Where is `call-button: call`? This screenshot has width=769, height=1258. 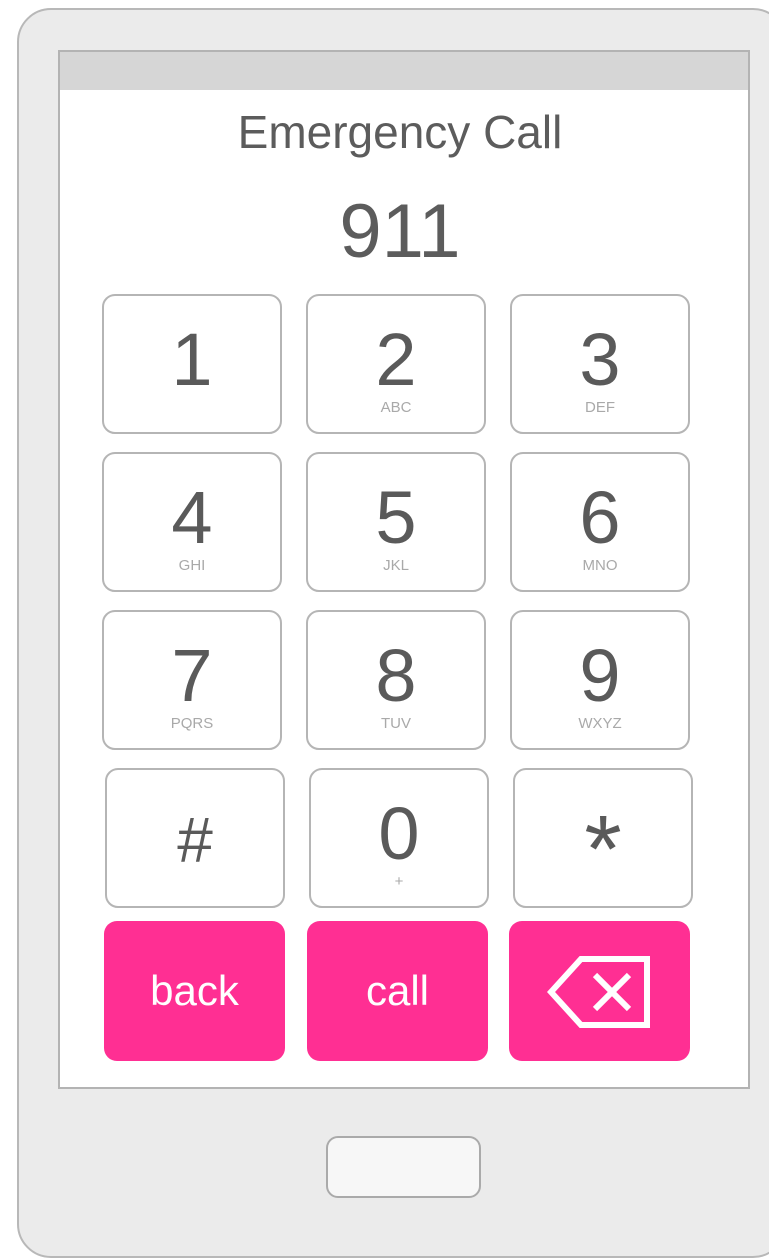
call-button: call is located at coordinates (397, 991).